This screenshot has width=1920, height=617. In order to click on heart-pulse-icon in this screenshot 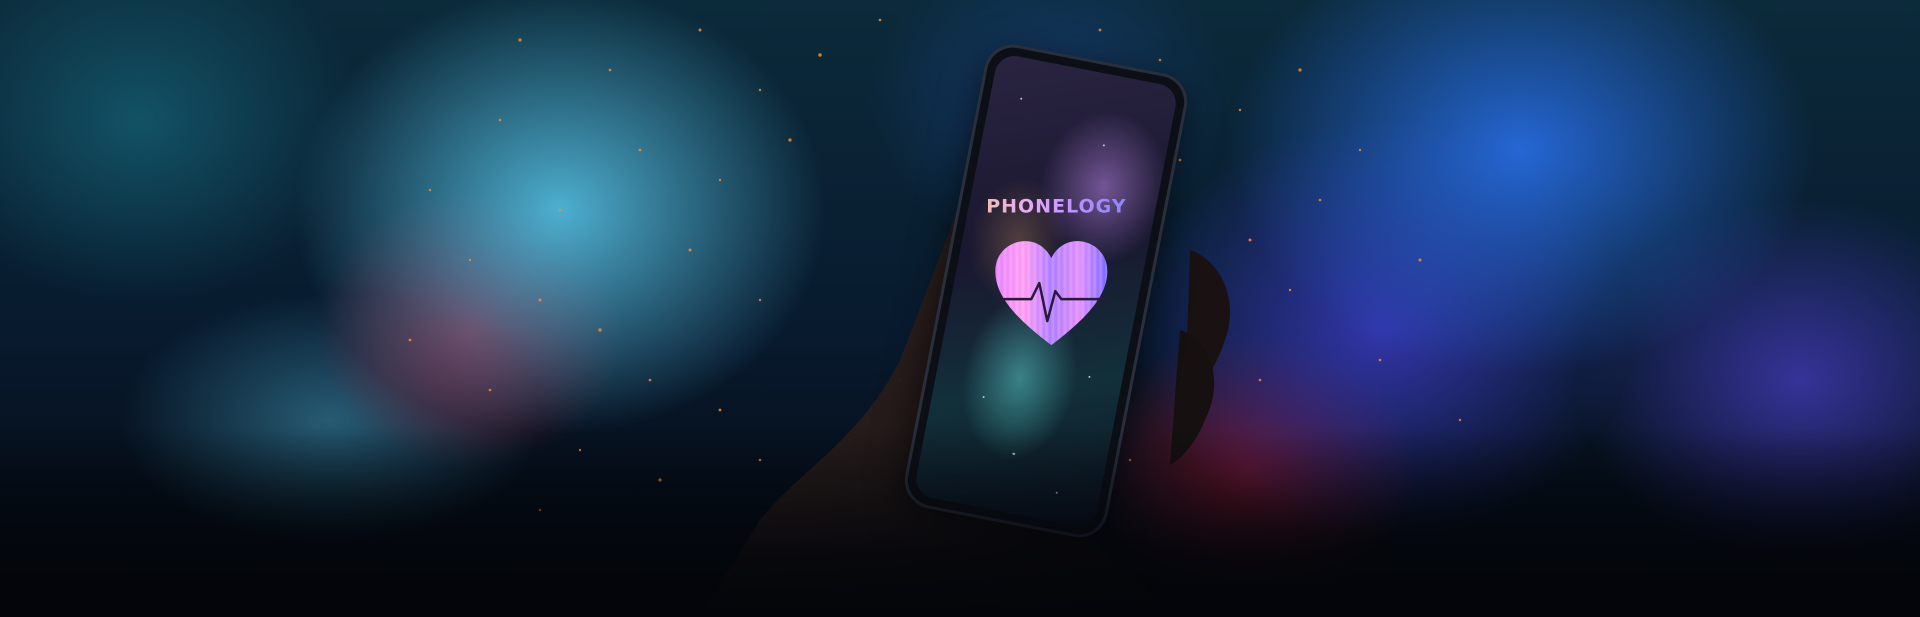, I will do `click(1051, 293)`.